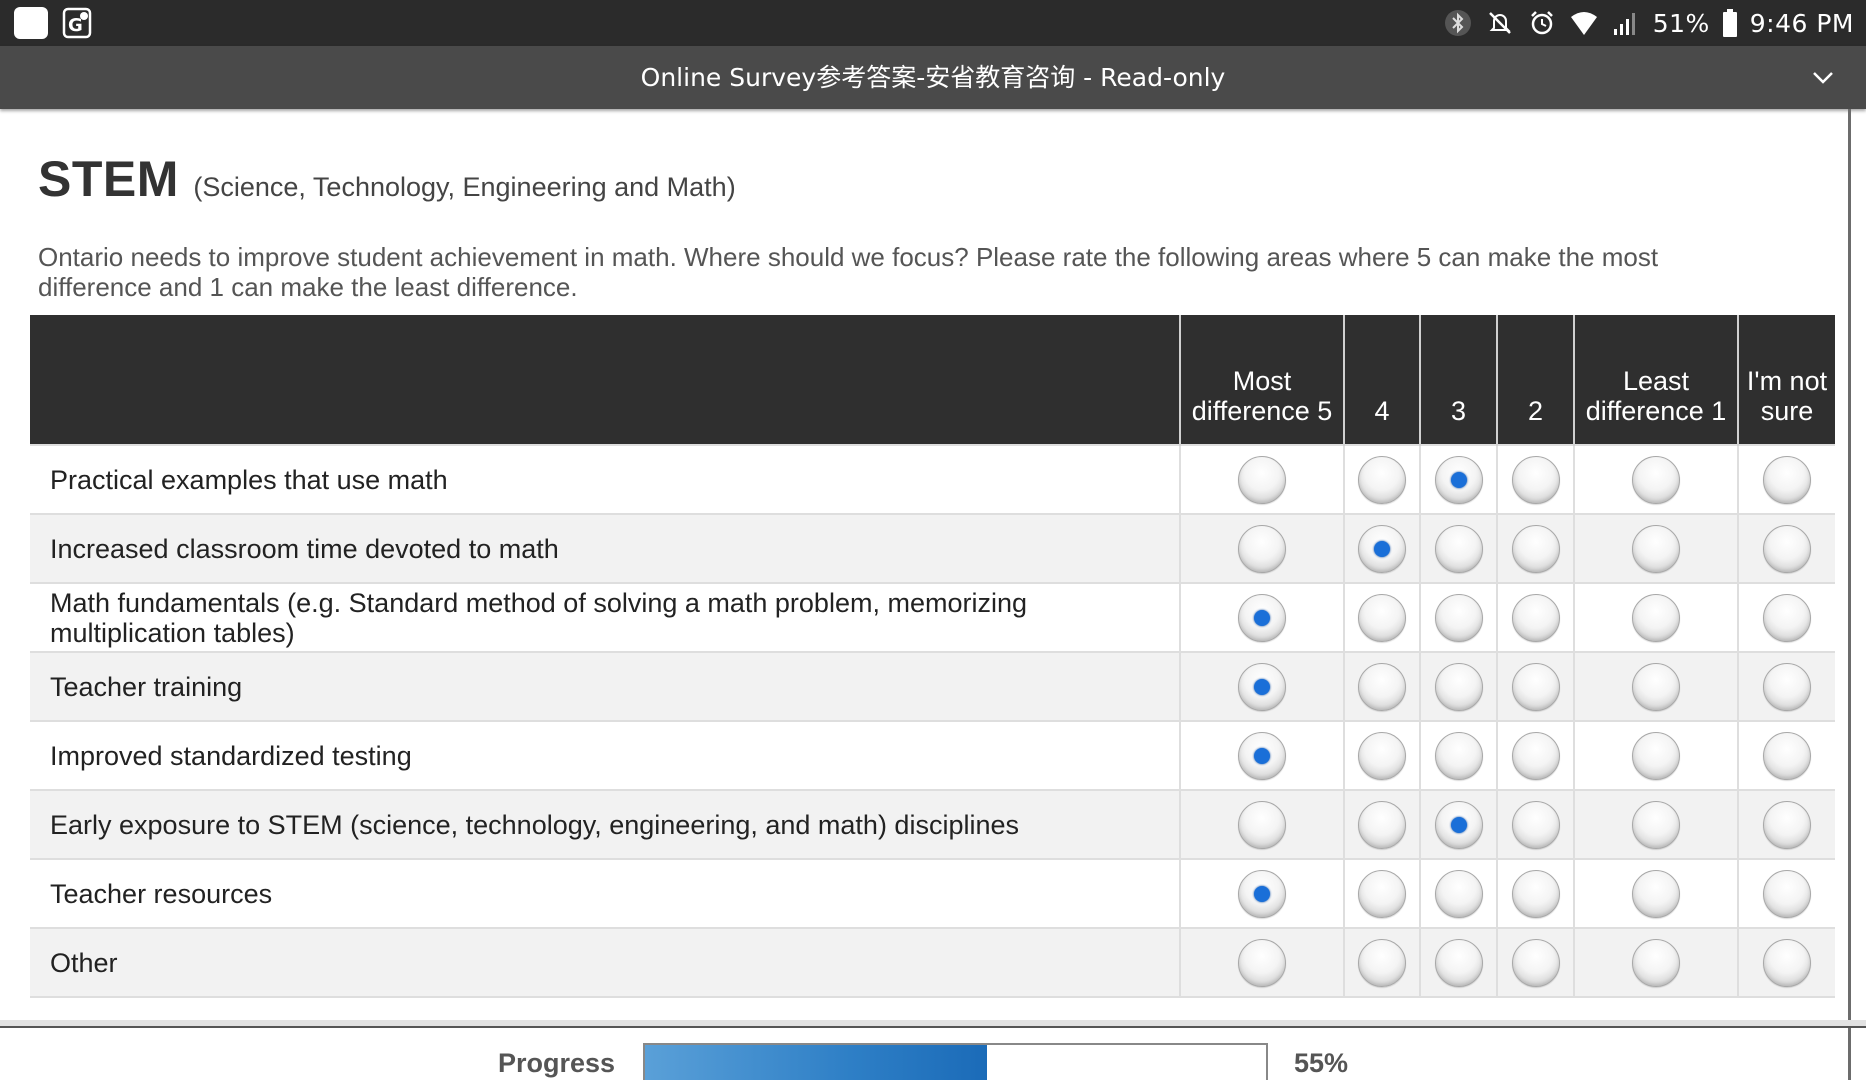  Describe the element at coordinates (605, 548) in the screenshot. I see `row-label: Increased classroom time devoted to math` at that location.